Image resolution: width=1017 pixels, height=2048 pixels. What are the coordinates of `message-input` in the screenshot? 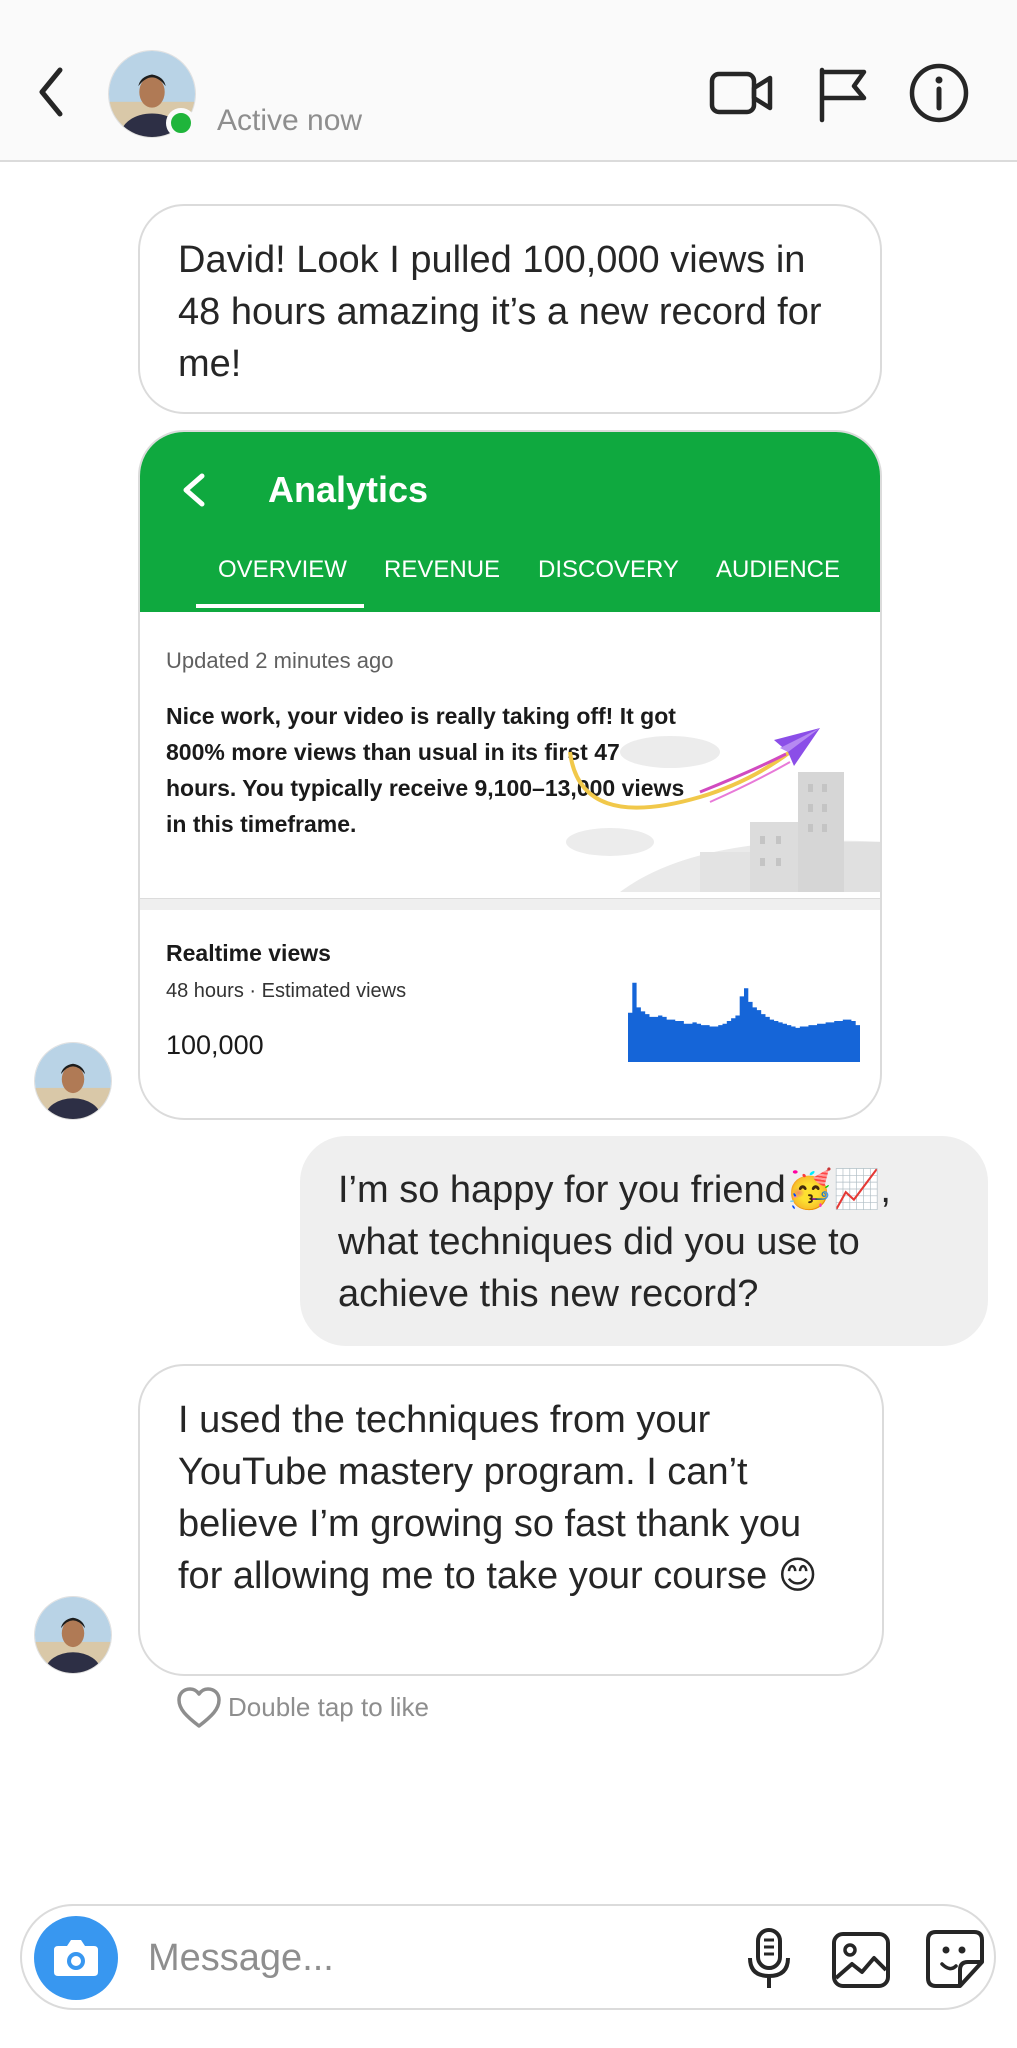 It's located at (418, 1958).